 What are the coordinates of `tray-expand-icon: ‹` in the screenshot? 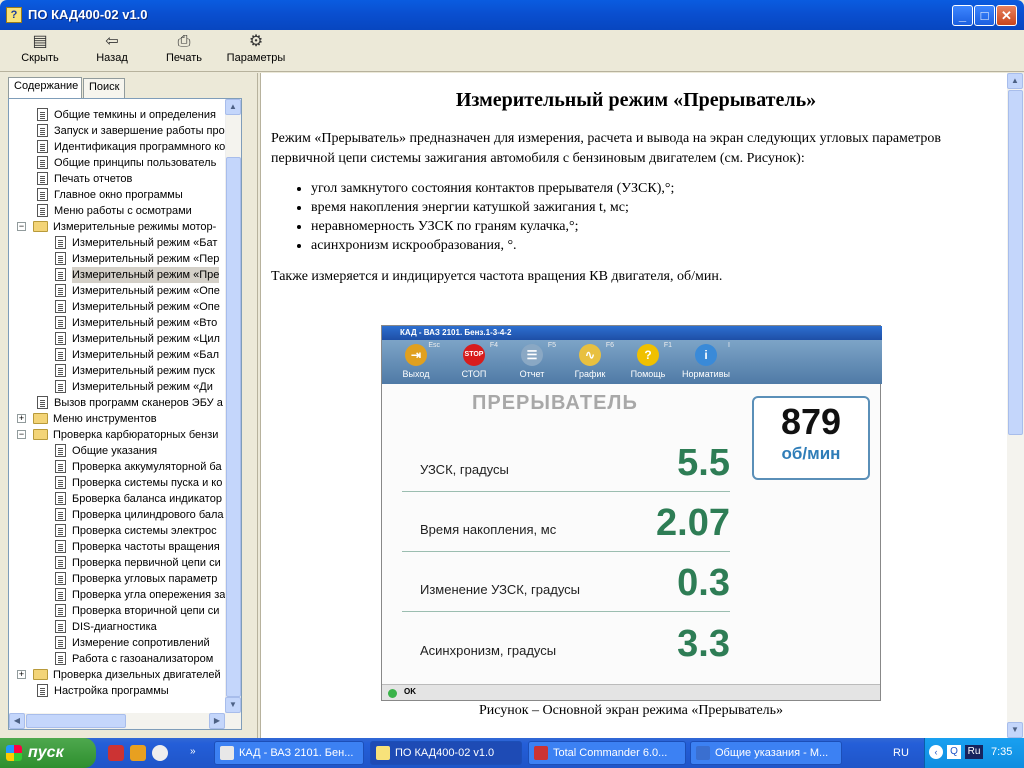 It's located at (936, 752).